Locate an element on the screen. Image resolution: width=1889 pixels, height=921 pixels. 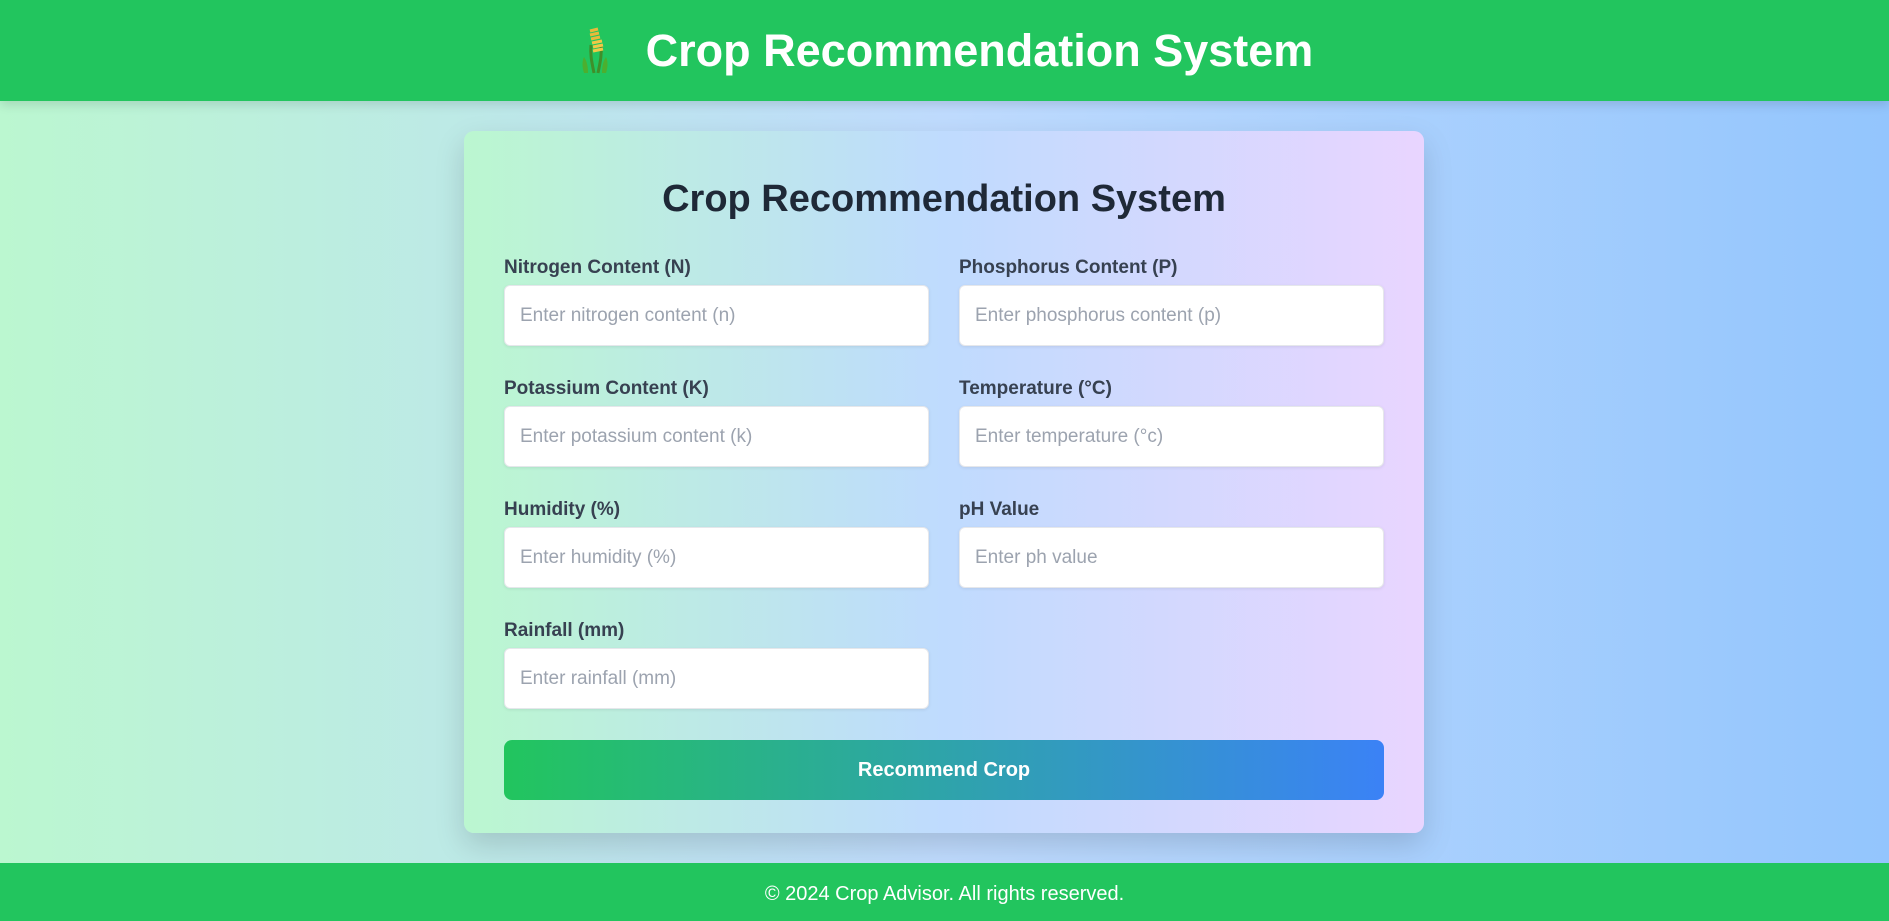
phosphorus-field: Phosphorus Content (P) is located at coordinates (1171, 301).